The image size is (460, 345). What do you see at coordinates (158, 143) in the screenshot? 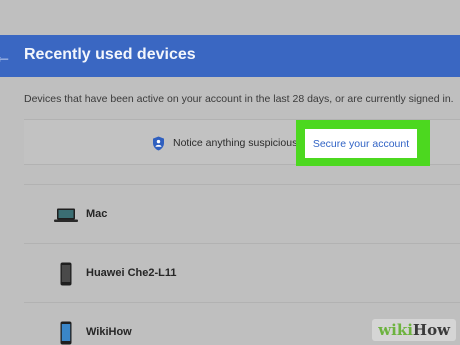
I see `shield-icon` at bounding box center [158, 143].